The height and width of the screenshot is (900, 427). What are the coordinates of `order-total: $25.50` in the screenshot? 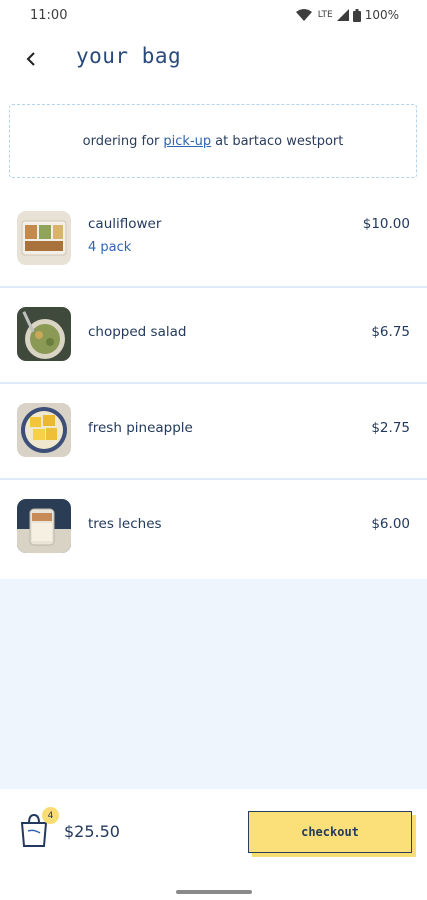 It's located at (92, 831).